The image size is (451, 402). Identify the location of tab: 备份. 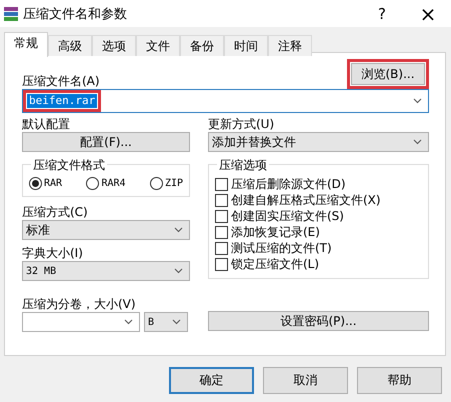
(202, 45).